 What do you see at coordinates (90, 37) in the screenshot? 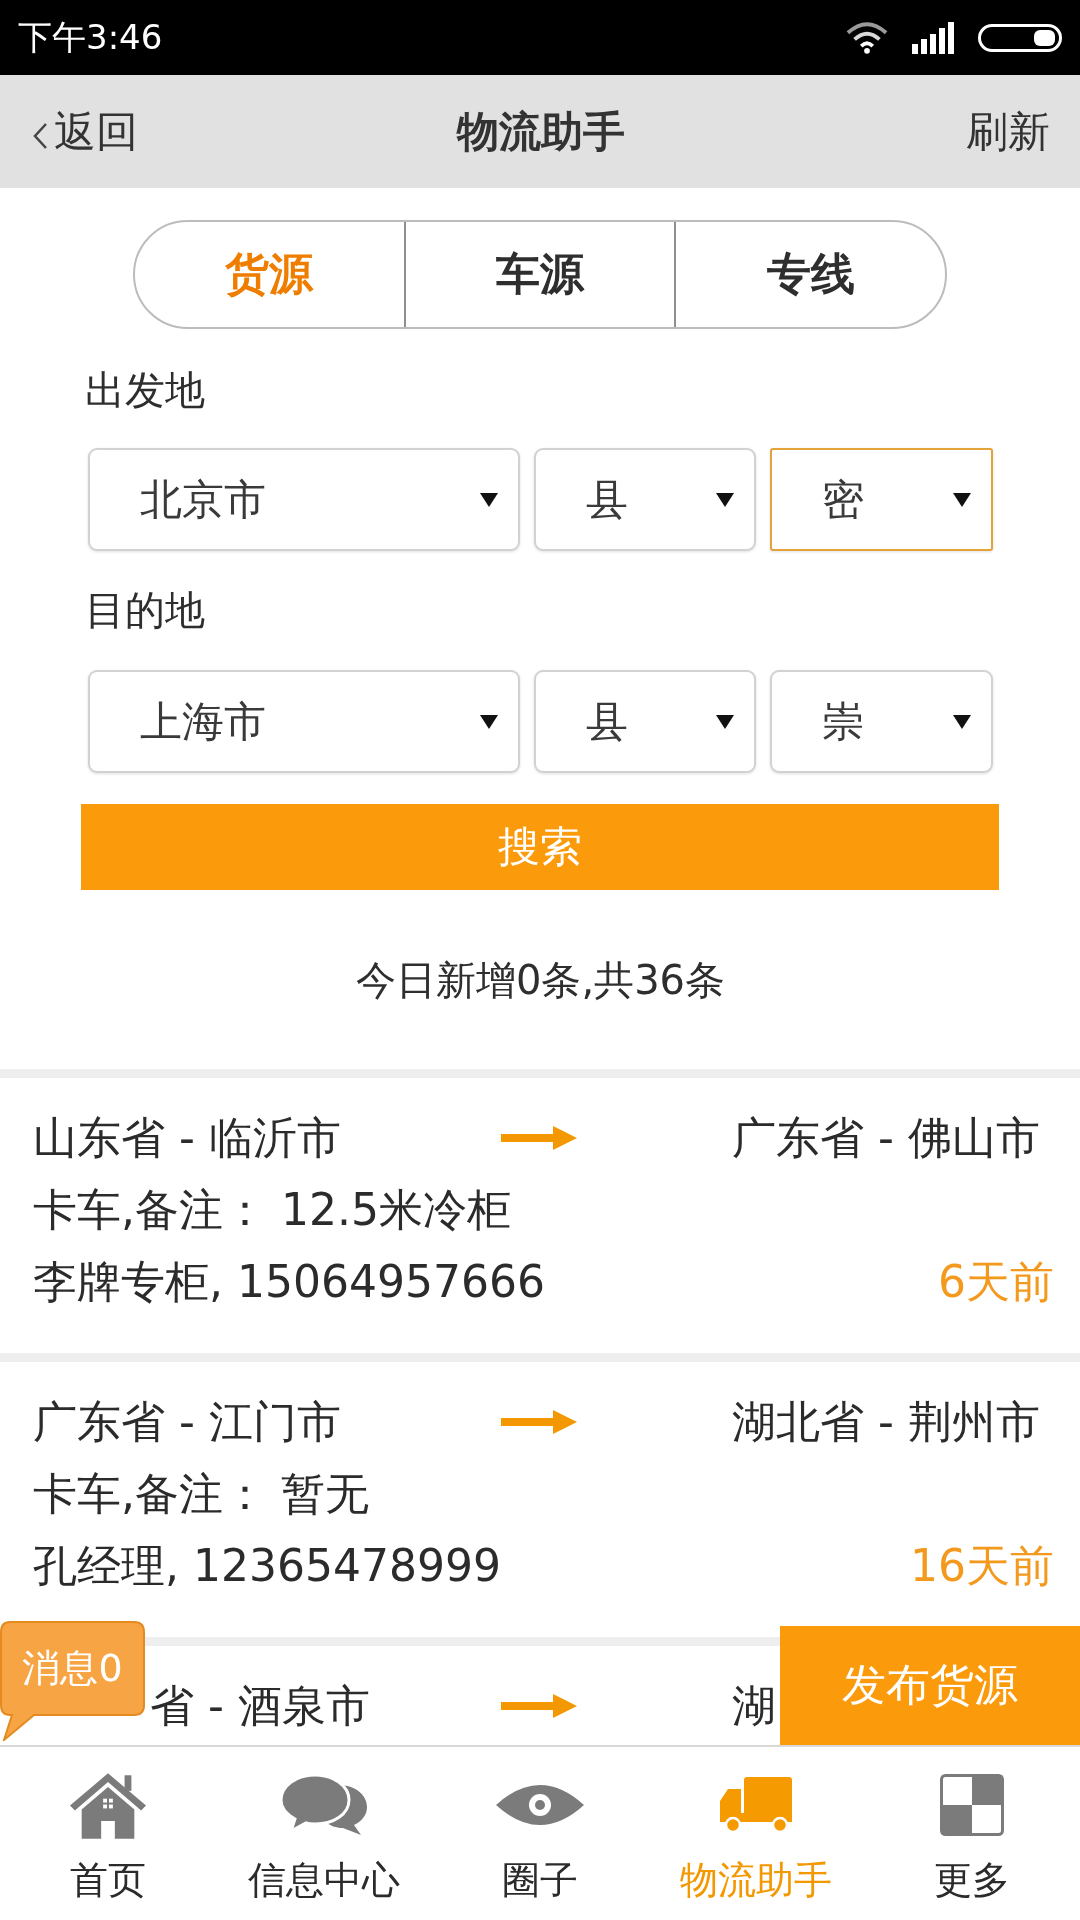
I see `status-time: 下午3:46` at bounding box center [90, 37].